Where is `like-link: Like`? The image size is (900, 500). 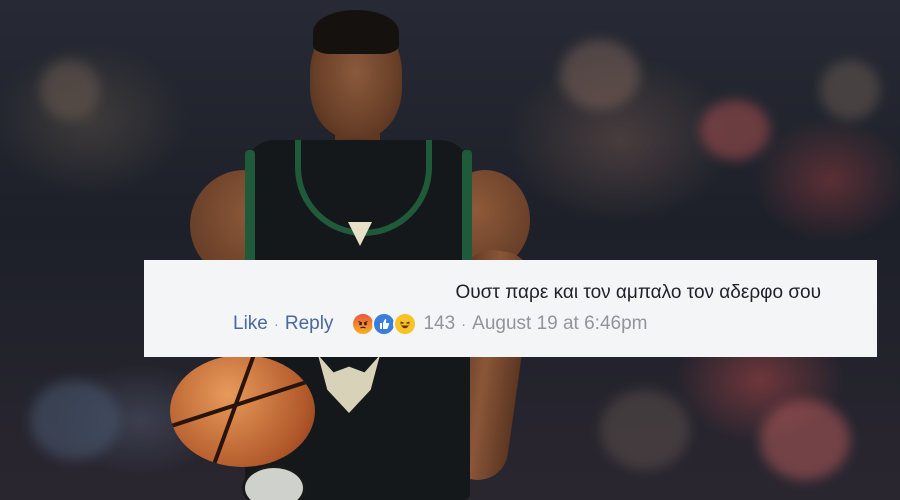
like-link: Like is located at coordinates (250, 324).